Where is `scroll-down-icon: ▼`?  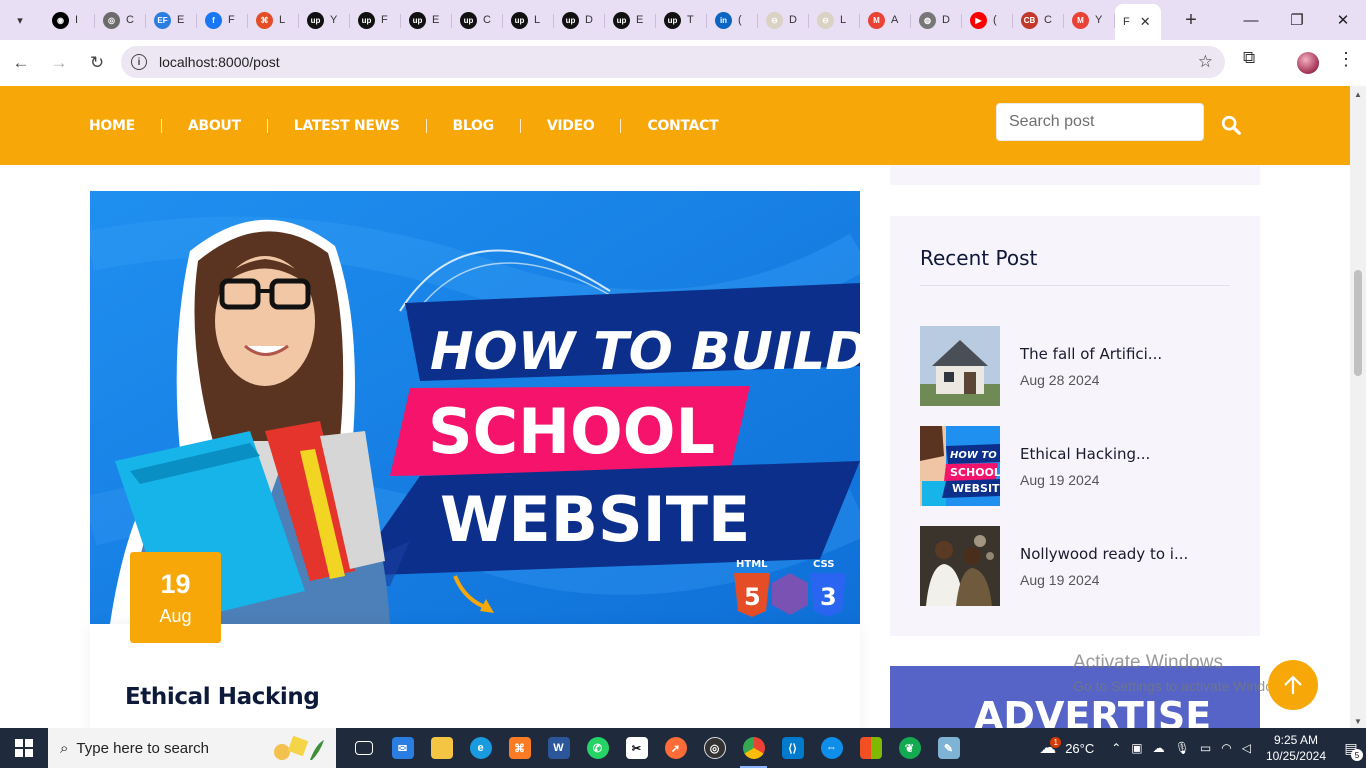 scroll-down-icon: ▼ is located at coordinates (1358, 721).